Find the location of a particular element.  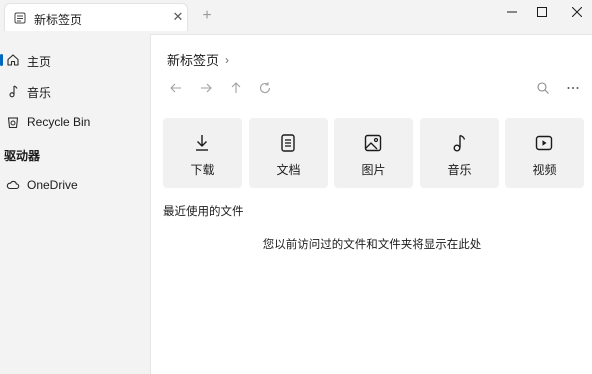

tab-new-tab: 新标签页 ✕ is located at coordinates (96, 17).